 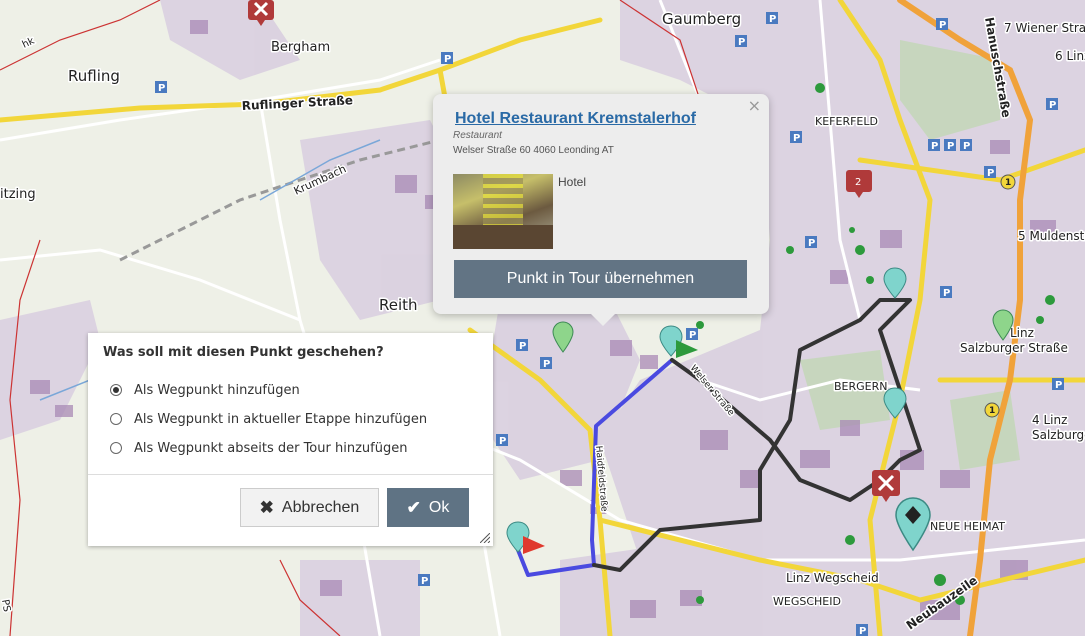 I want to click on label-bergham: Bergham, so click(x=300, y=47).